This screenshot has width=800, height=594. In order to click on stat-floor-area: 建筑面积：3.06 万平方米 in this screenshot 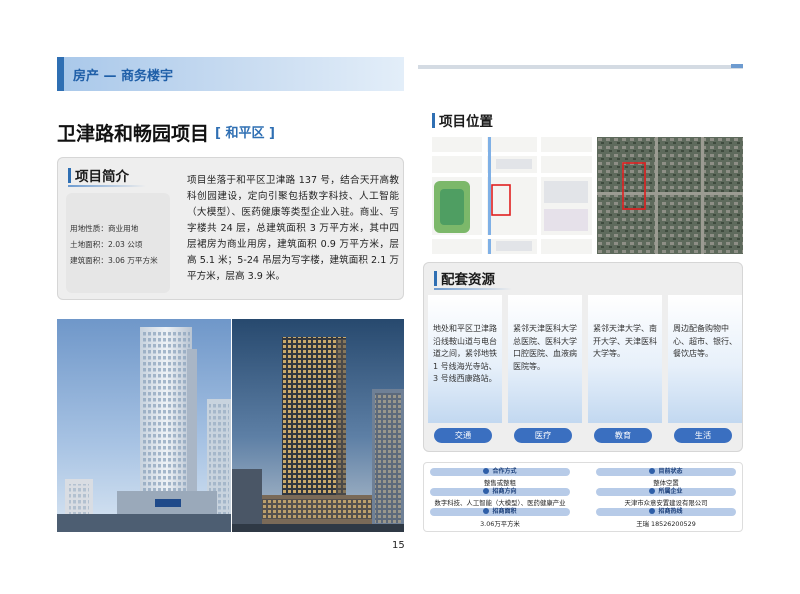, I will do `click(114, 260)`.